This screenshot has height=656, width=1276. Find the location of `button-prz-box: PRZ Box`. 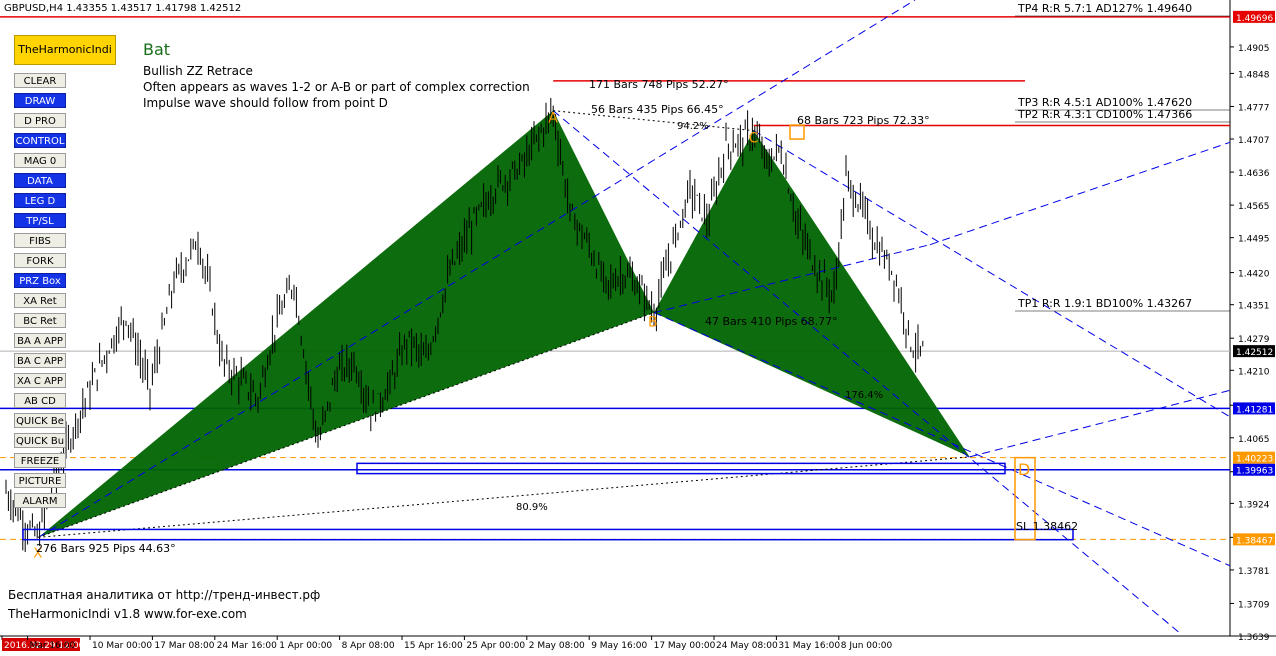

button-prz-box: PRZ Box is located at coordinates (40, 280).